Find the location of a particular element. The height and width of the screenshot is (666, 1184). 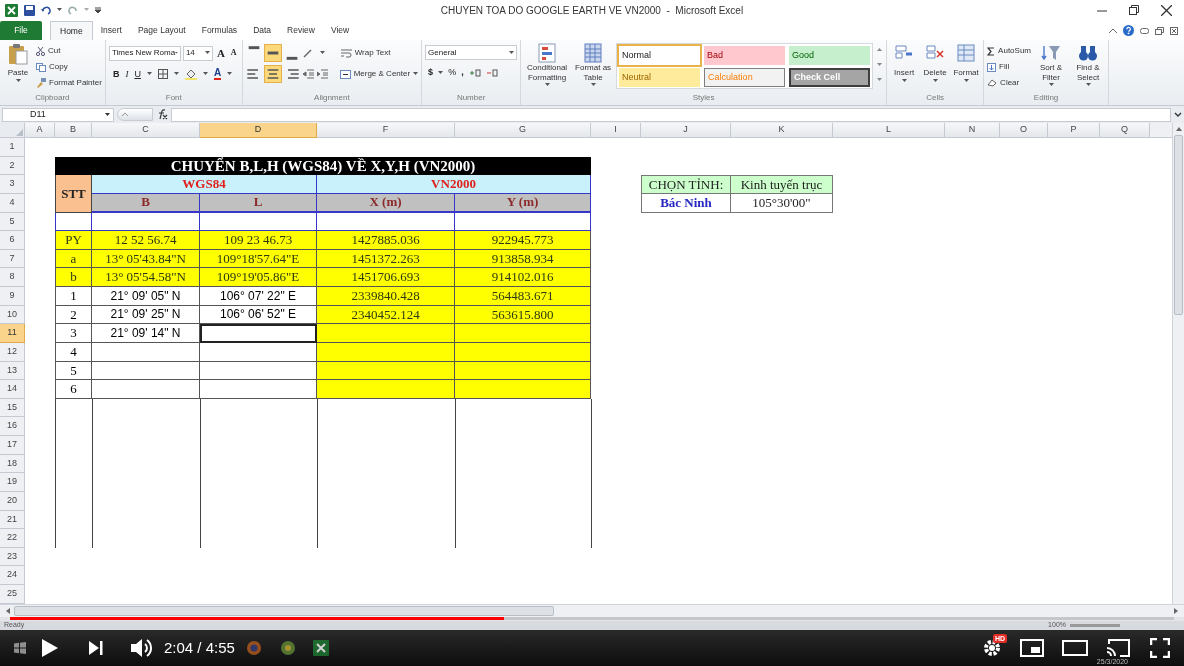

row-header: 6 is located at coordinates (12, 240).